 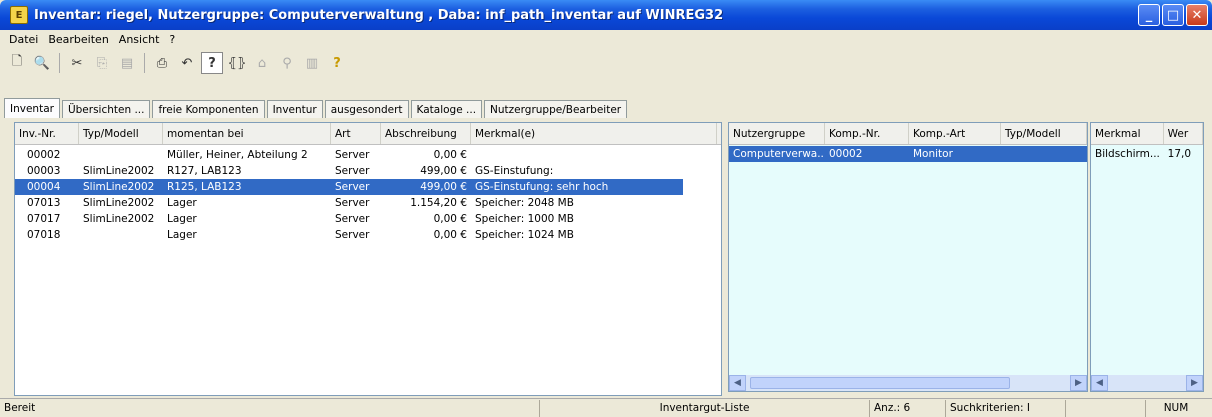 I want to click on cell-inv-nr: 07013, so click(x=44, y=203).